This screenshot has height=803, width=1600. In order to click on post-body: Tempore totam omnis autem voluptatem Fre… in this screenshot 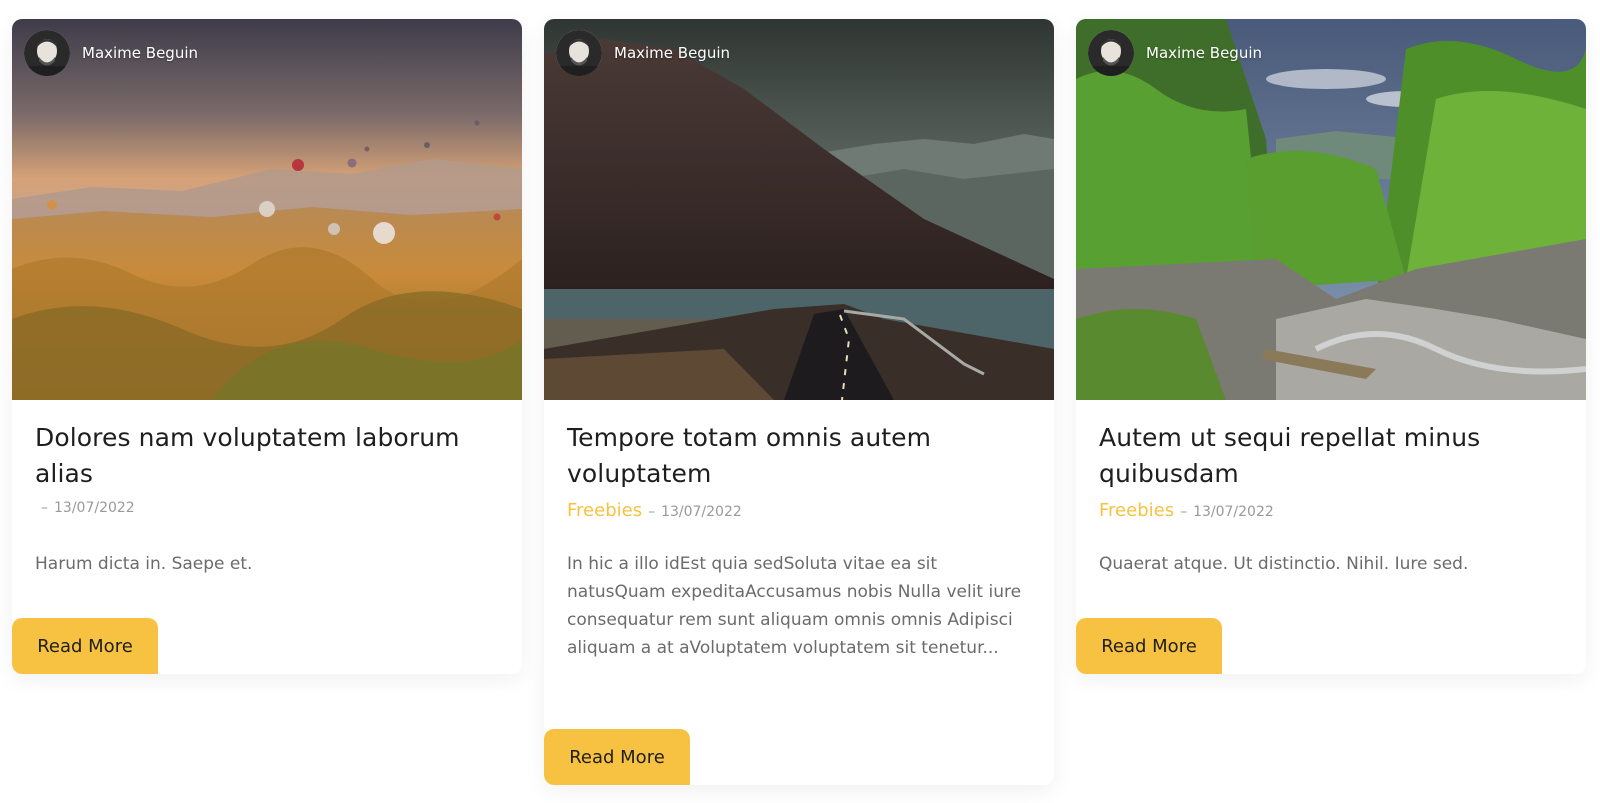, I will do `click(799, 531)`.